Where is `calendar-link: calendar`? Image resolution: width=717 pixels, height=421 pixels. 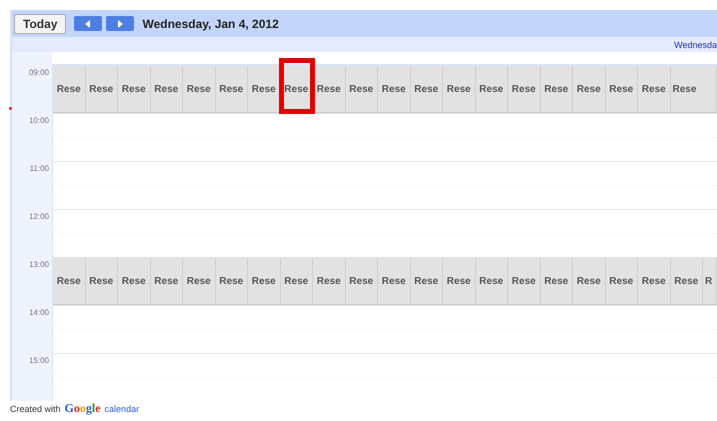 calendar-link: calendar is located at coordinates (122, 409).